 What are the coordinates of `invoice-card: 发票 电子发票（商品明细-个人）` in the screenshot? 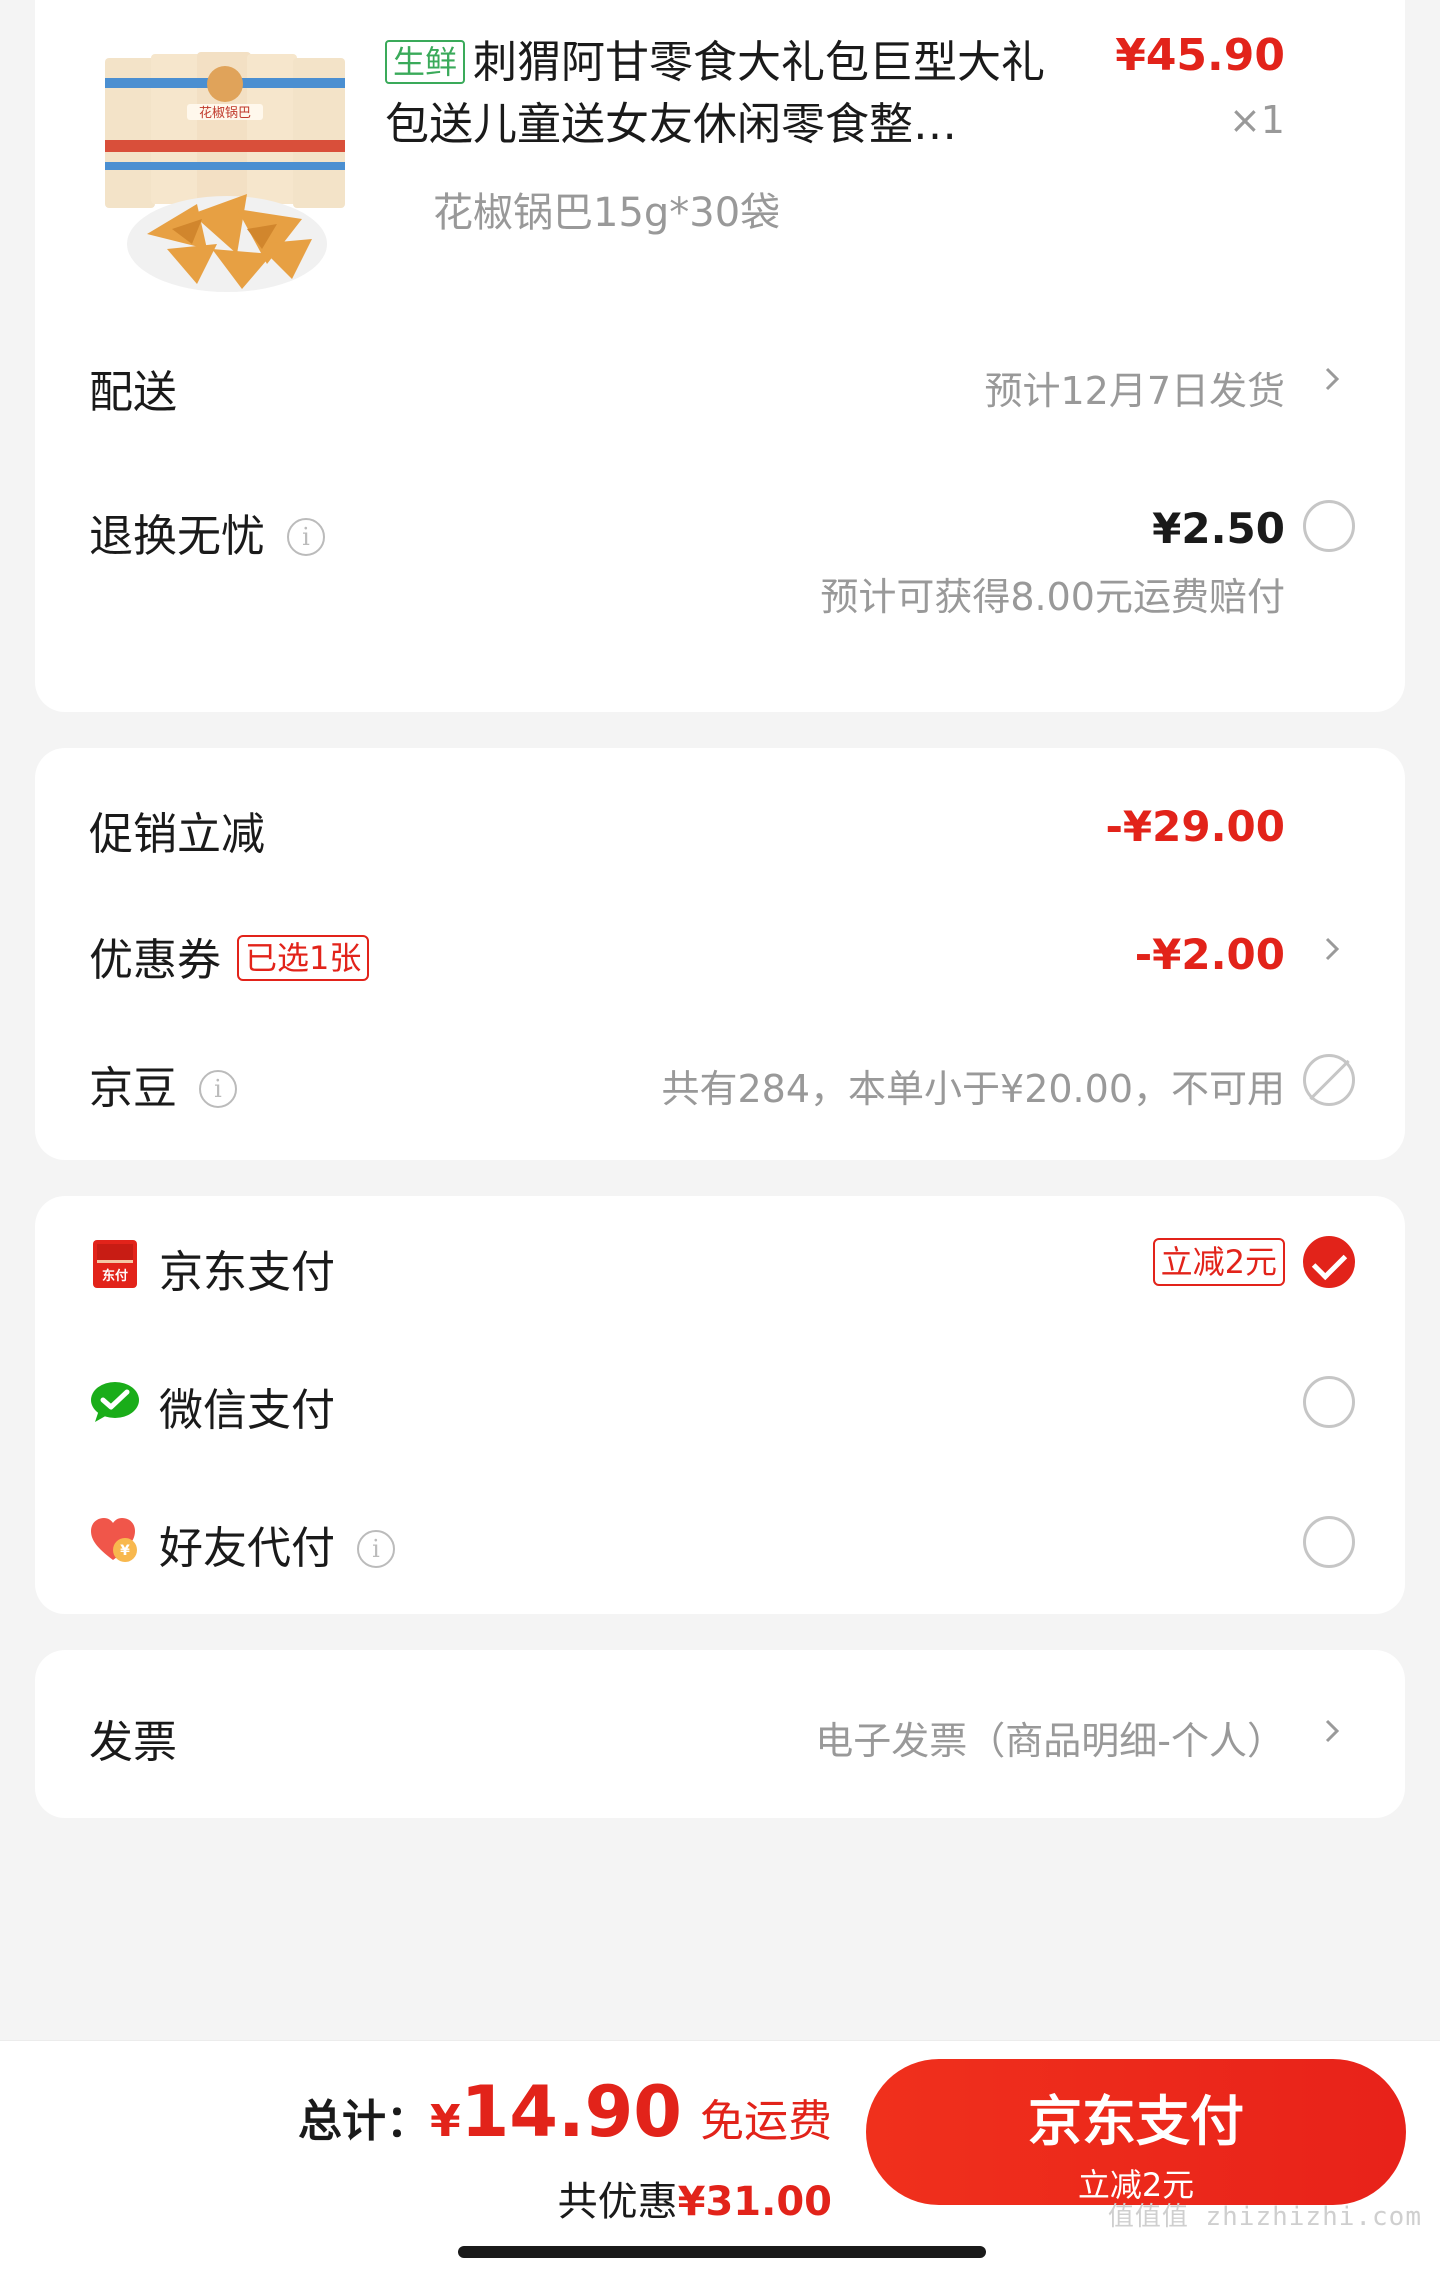 It's located at (720, 1734).